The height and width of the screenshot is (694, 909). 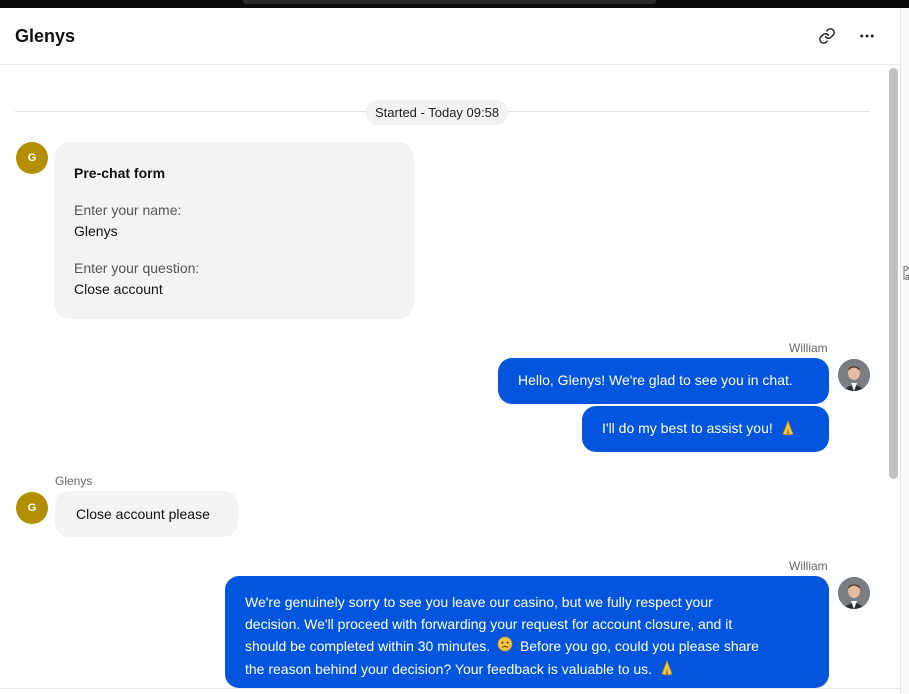 I want to click on prechat-name-label: Enter your name:, so click(x=128, y=210).